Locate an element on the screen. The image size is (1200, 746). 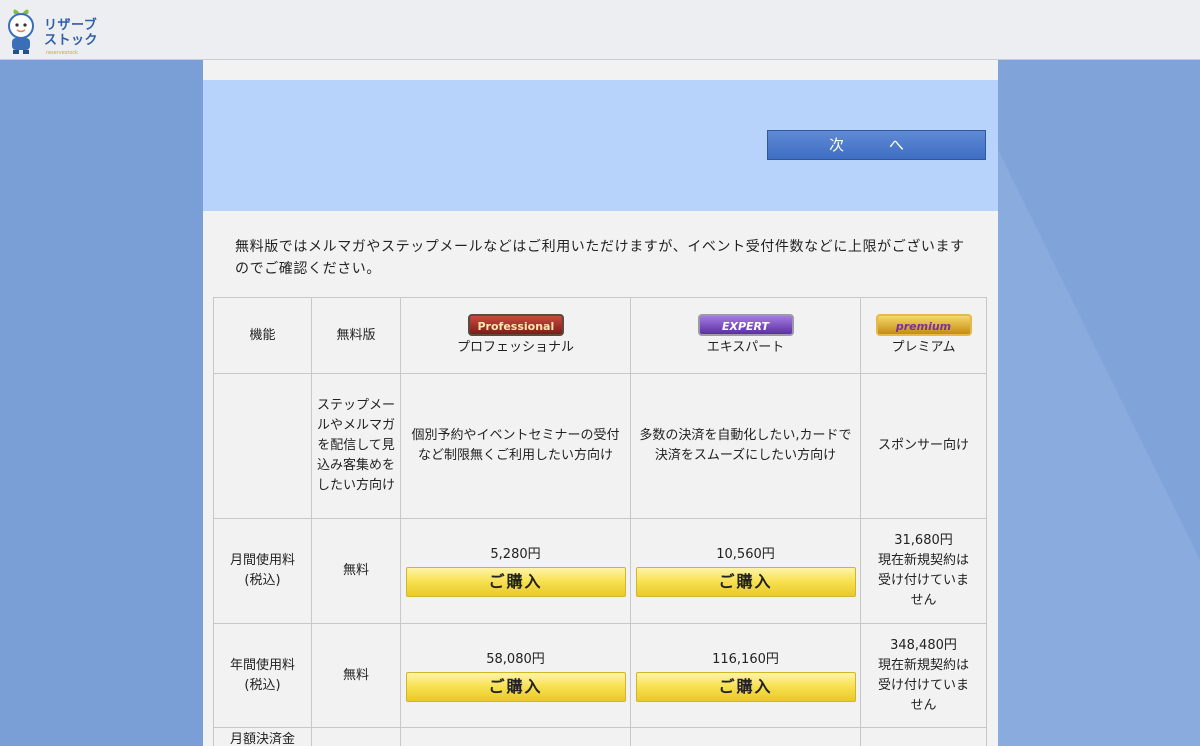
settlement-premium is located at coordinates (923, 736).